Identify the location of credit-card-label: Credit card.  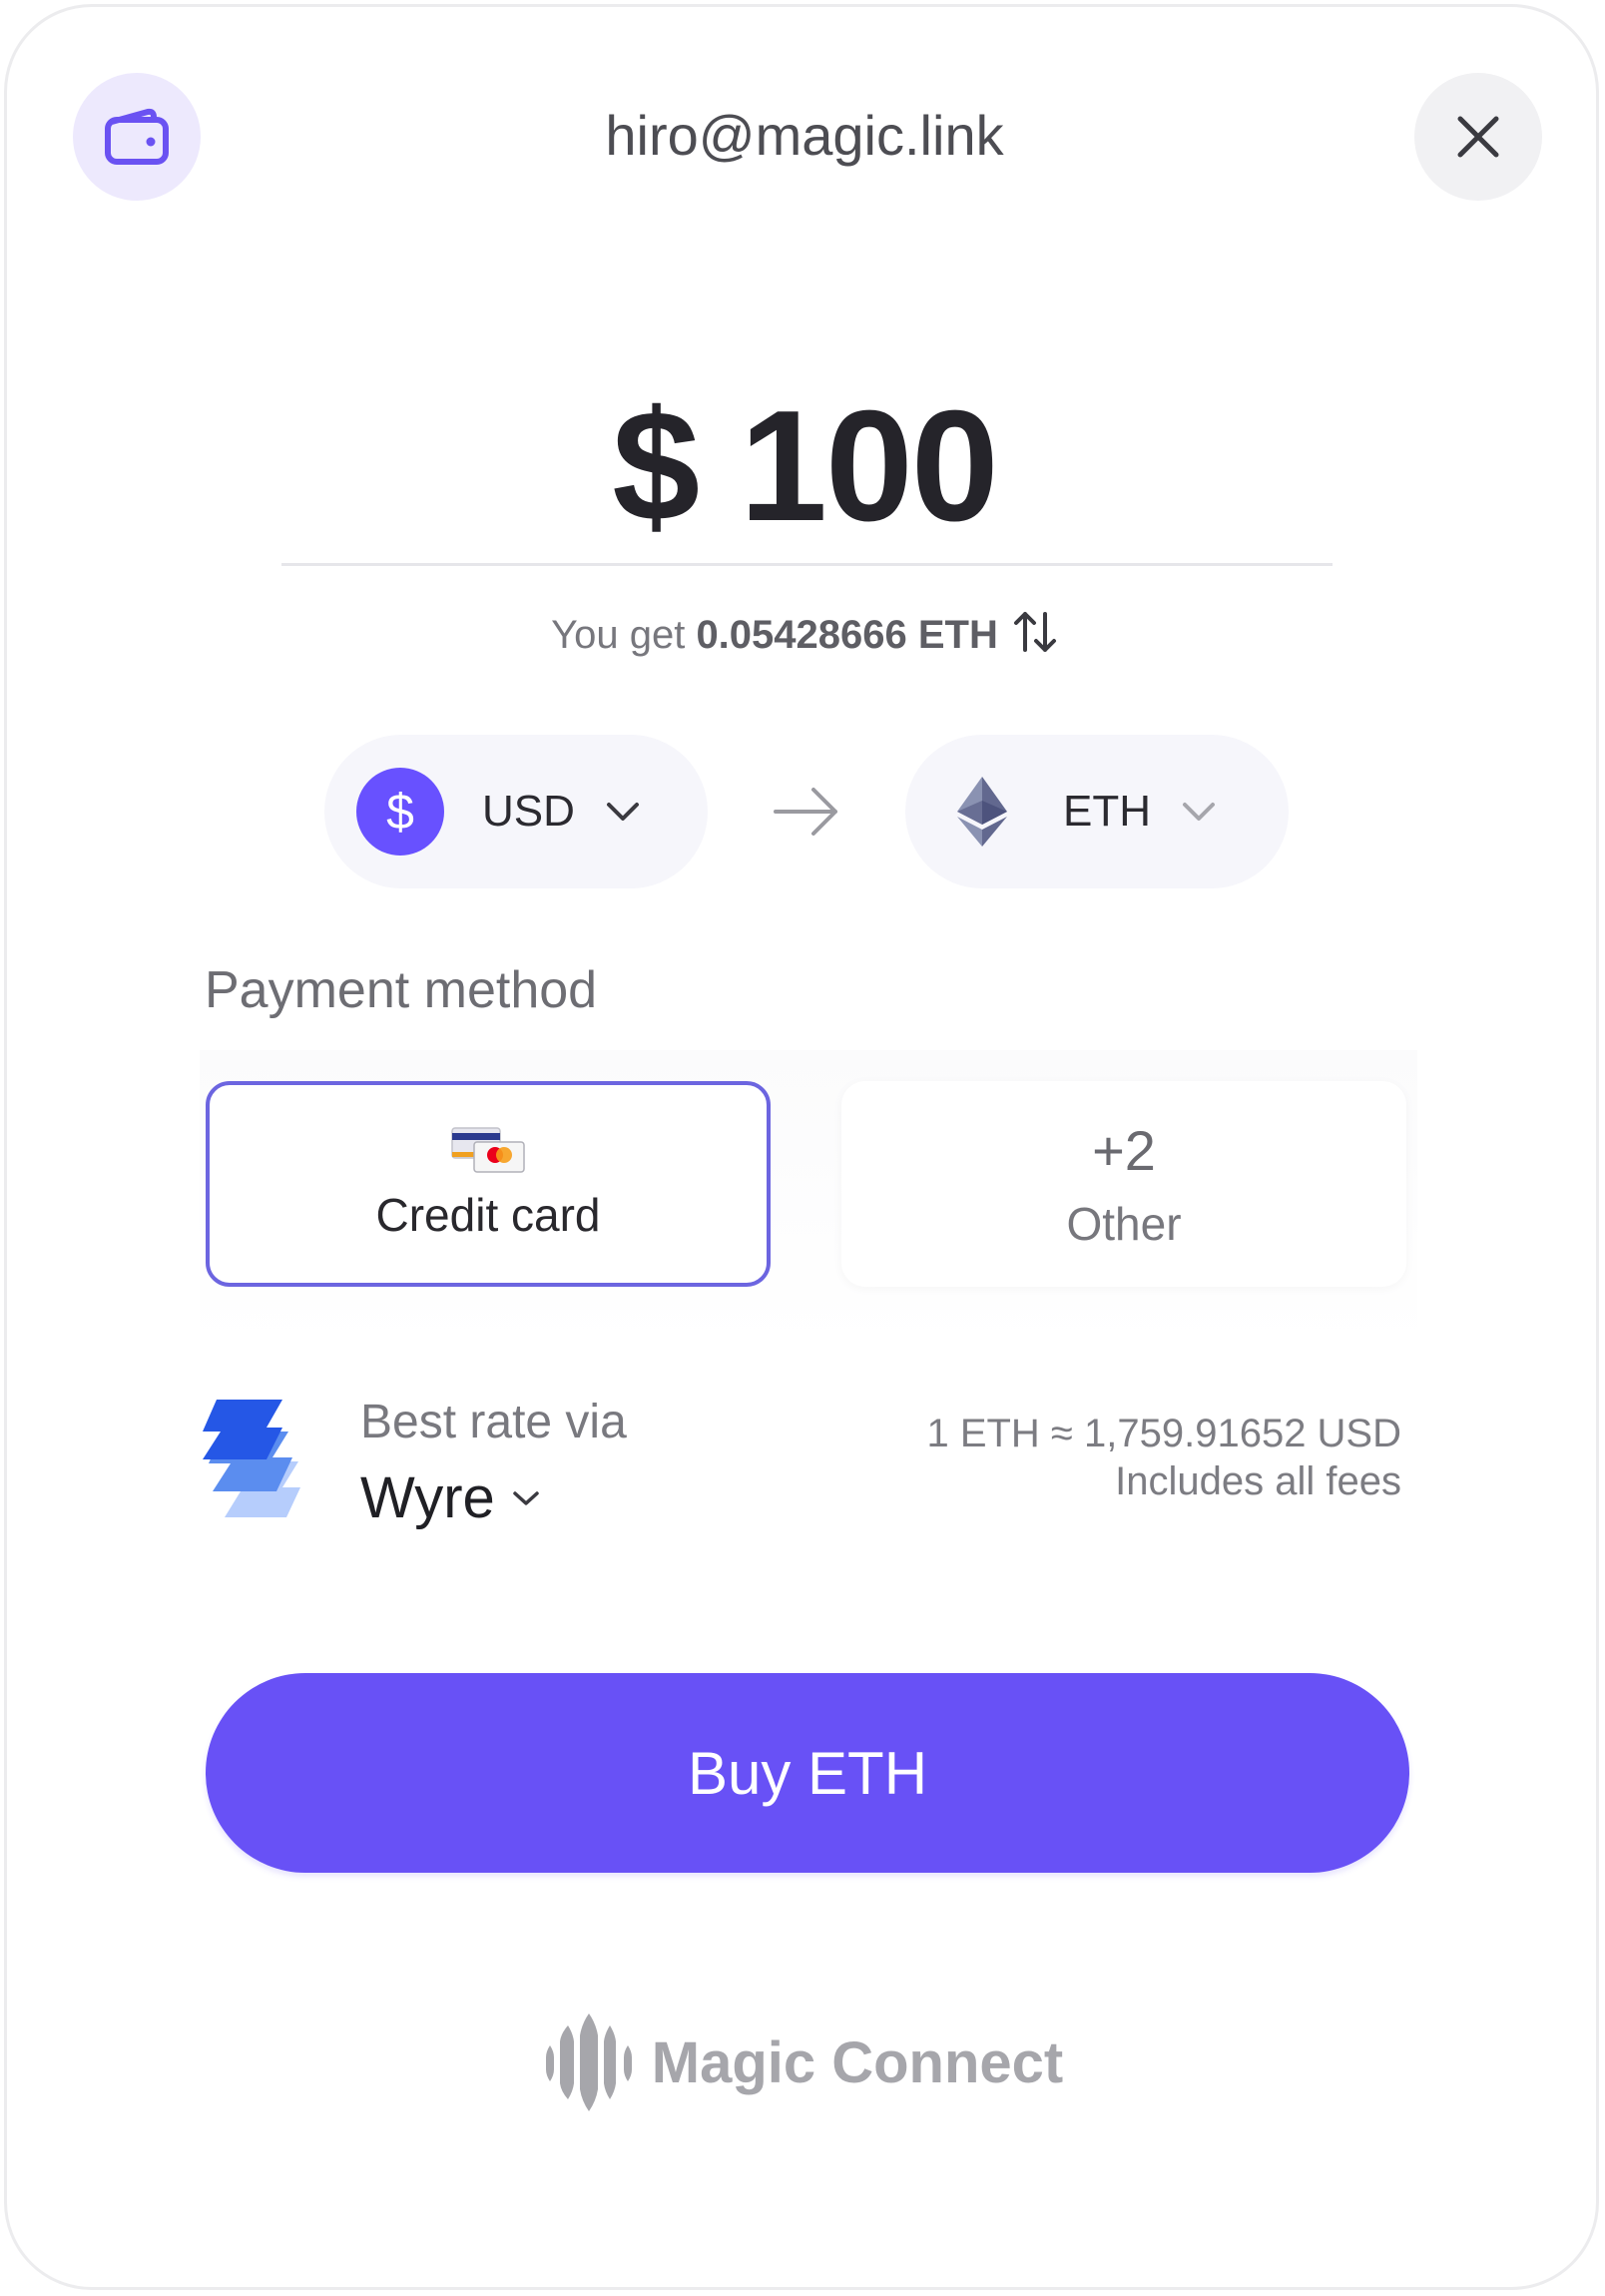
(488, 1215).